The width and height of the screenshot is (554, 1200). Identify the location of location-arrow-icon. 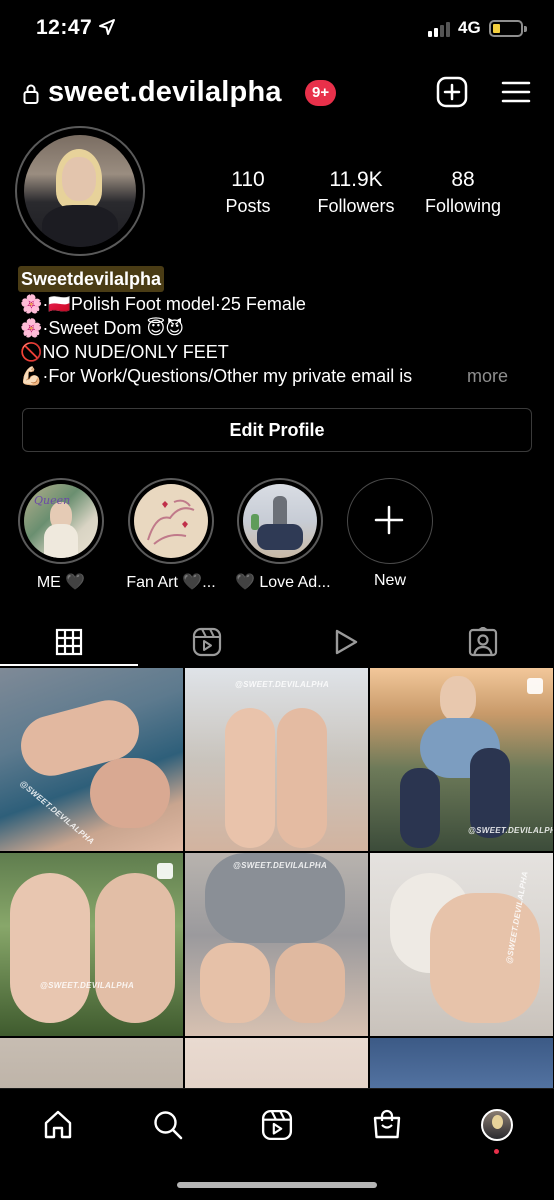
(107, 27).